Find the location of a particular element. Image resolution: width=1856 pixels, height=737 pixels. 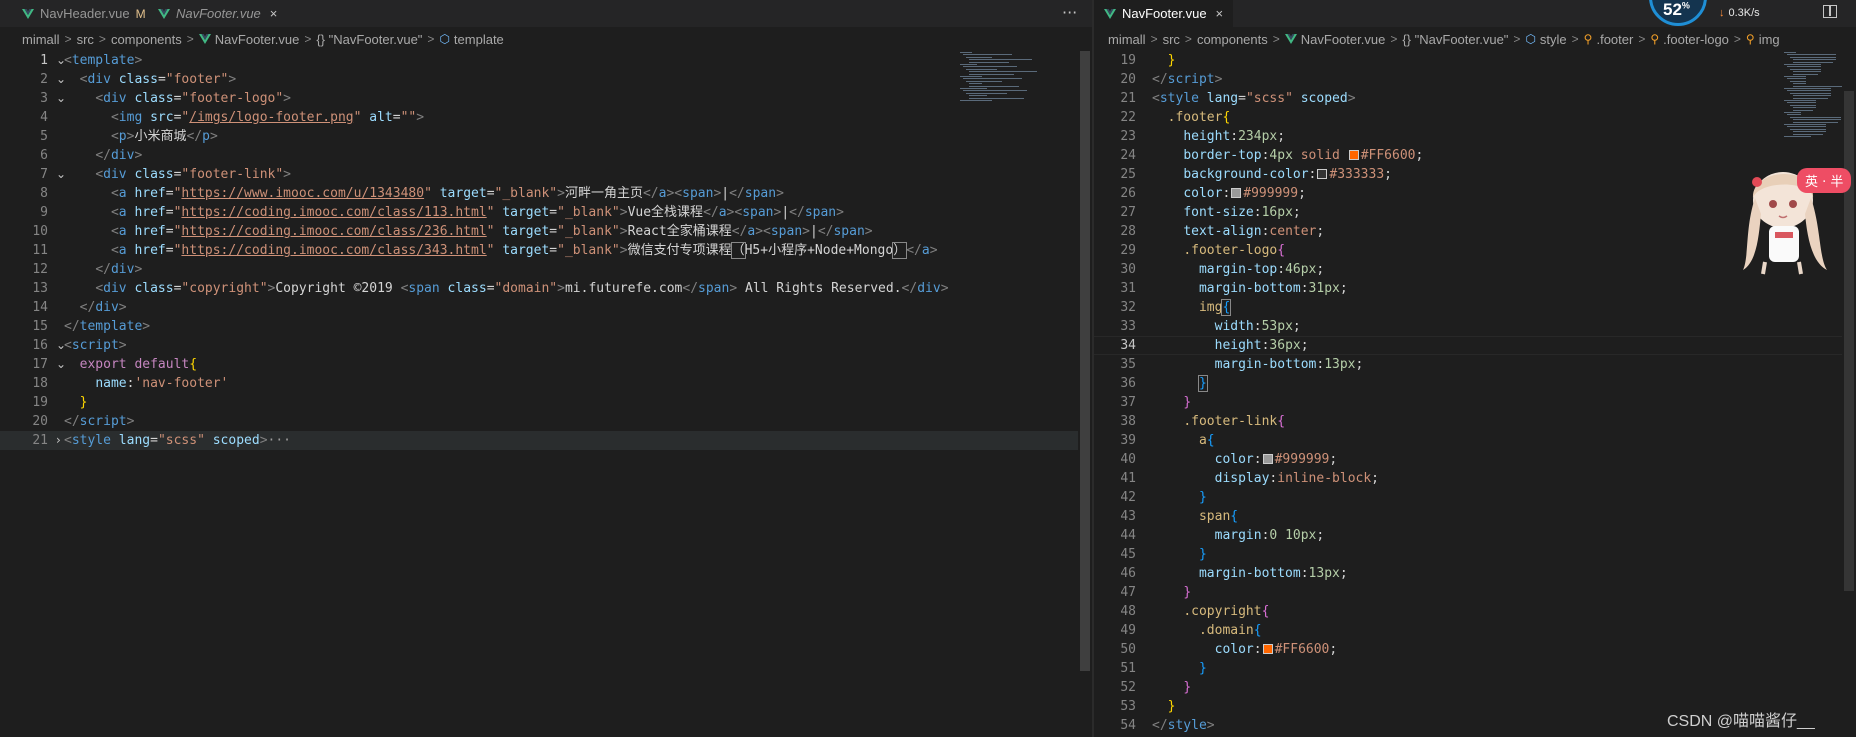

code-line: 7 ⌄ <div class="footer-link"> is located at coordinates (539, 174).